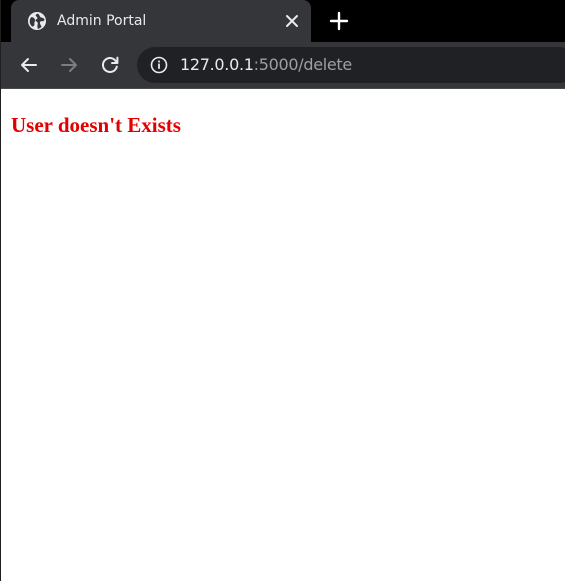 This screenshot has width=565, height=581. Describe the element at coordinates (37, 21) in the screenshot. I see `globe-icon` at that location.